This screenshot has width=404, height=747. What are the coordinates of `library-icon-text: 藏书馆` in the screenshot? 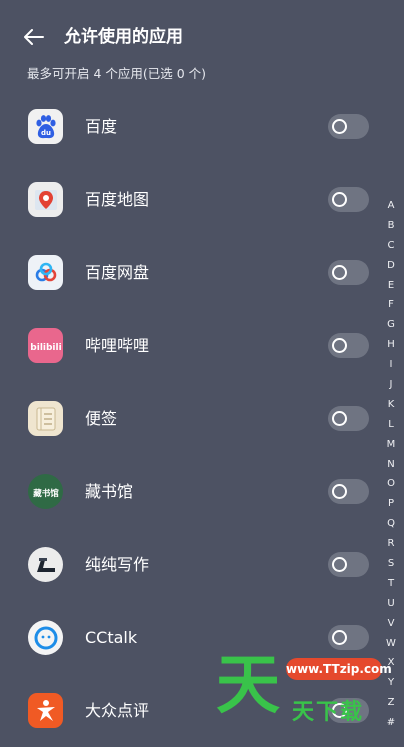 It's located at (46, 493).